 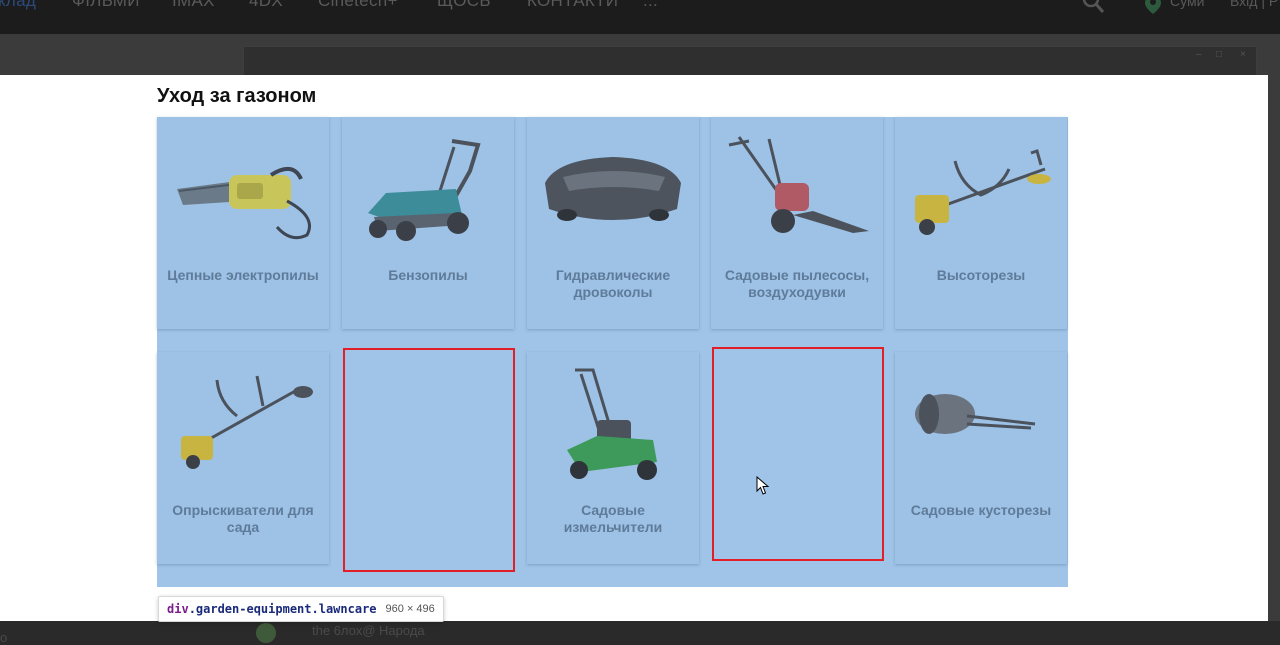 I want to click on inspector-tooltip: div.garden-equipment.lawncare 960 × 496, so click(x=301, y=609).